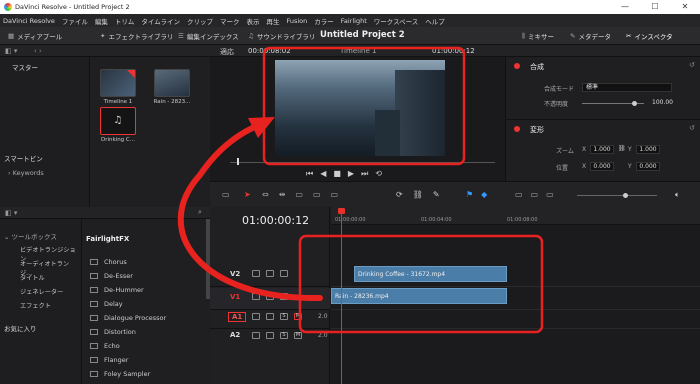 The height and width of the screenshot is (384, 700). Describe the element at coordinates (364, 106) in the screenshot. I see `viewer-highlight-box` at that location.